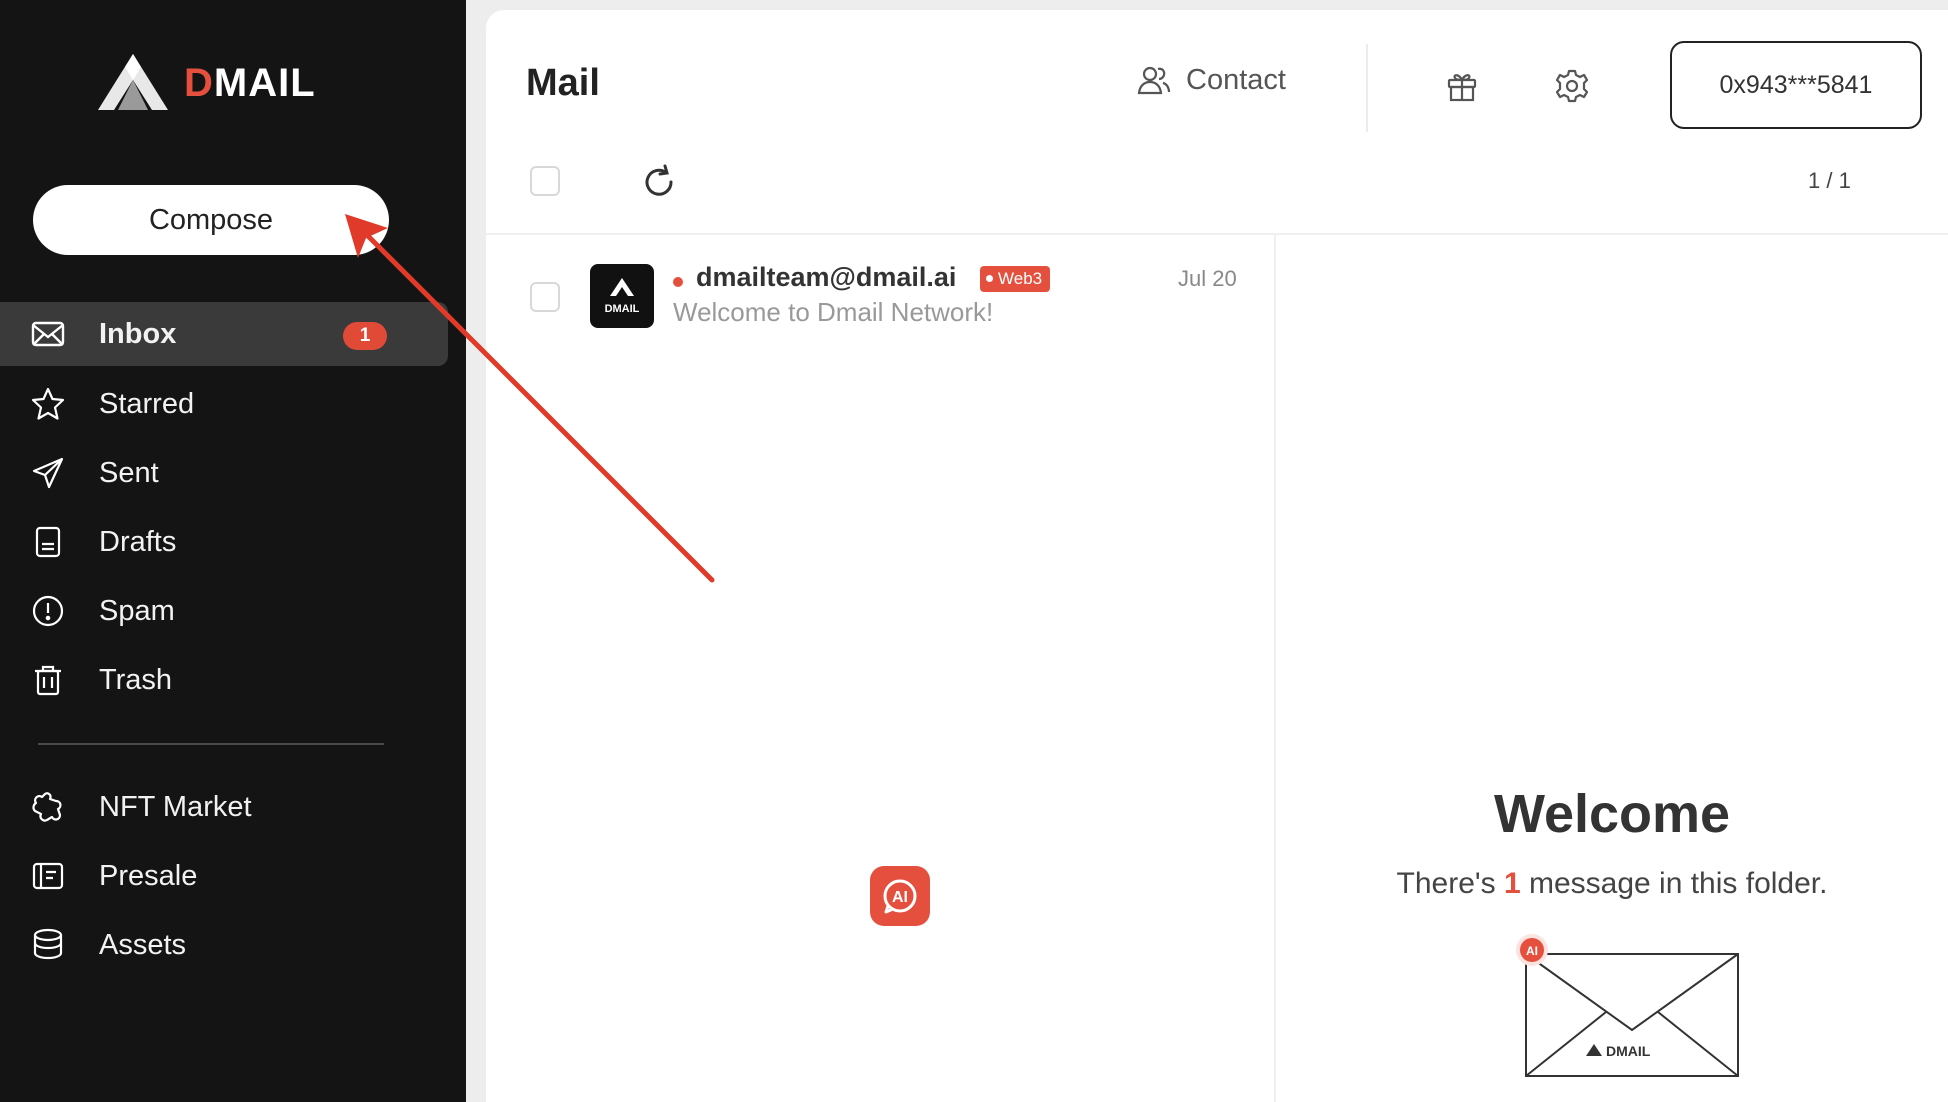 This screenshot has width=1948, height=1102. Describe the element at coordinates (211, 744) in the screenshot. I see `sidebar-divider` at that location.